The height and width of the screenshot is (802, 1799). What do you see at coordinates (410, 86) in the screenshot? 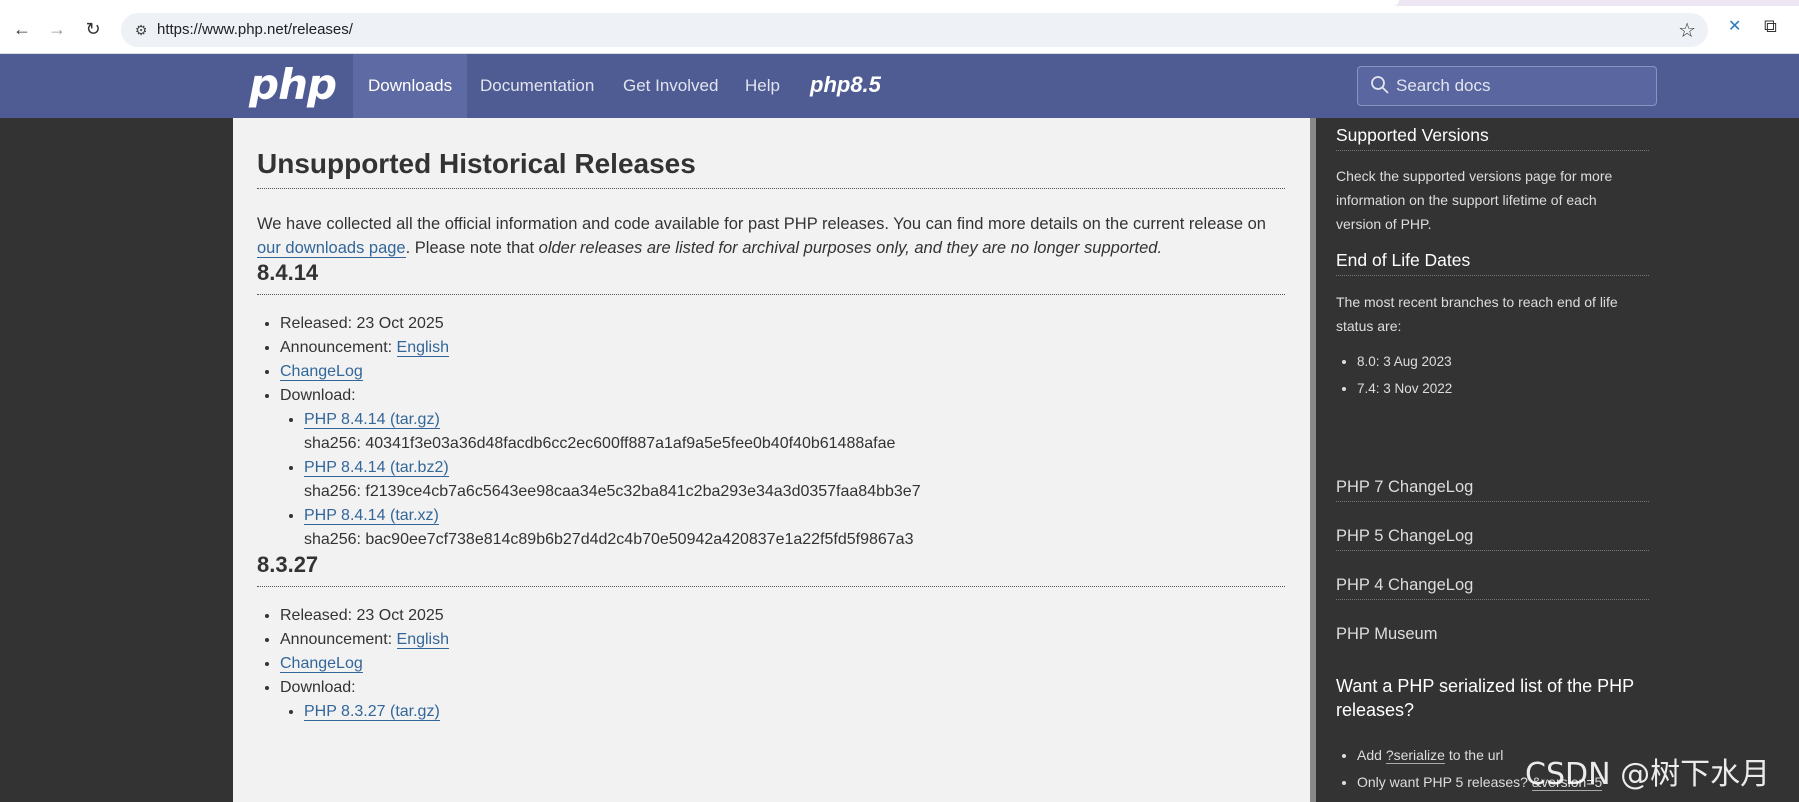
I see `nav-downloads: Downloads` at bounding box center [410, 86].